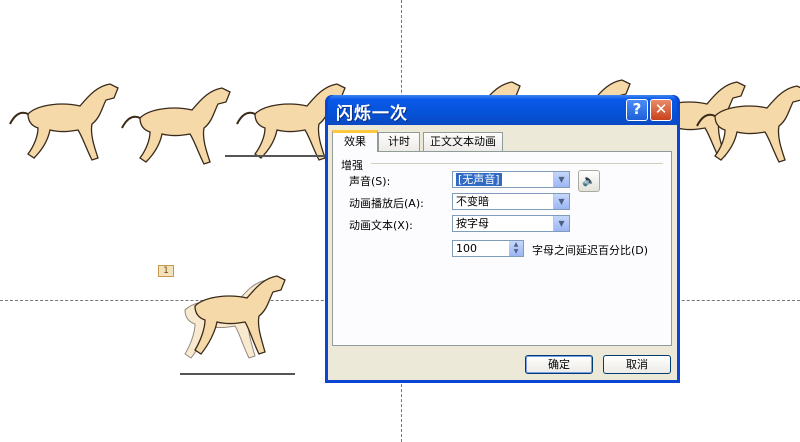 Image resolution: width=800 pixels, height=442 pixels. What do you see at coordinates (511, 201) in the screenshot?
I see `after-animation-select: 不变暗 ▼` at bounding box center [511, 201].